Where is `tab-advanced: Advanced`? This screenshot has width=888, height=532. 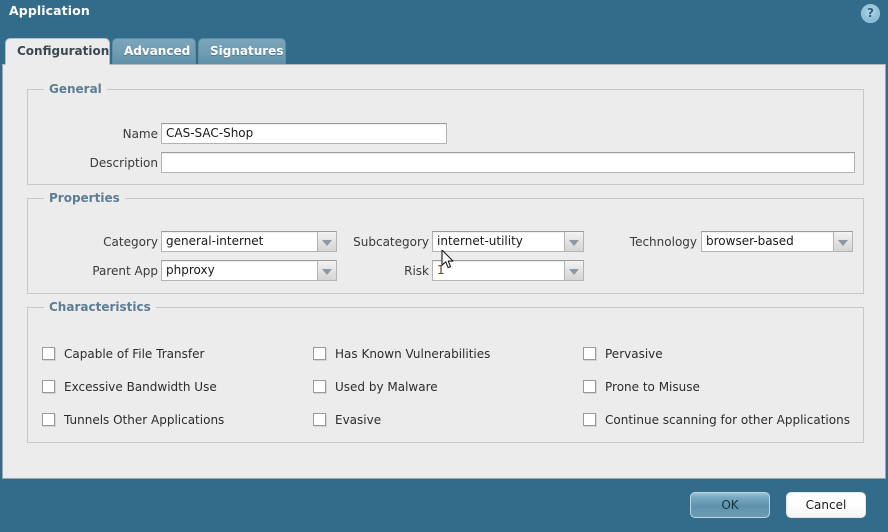 tab-advanced: Advanced is located at coordinates (154, 51).